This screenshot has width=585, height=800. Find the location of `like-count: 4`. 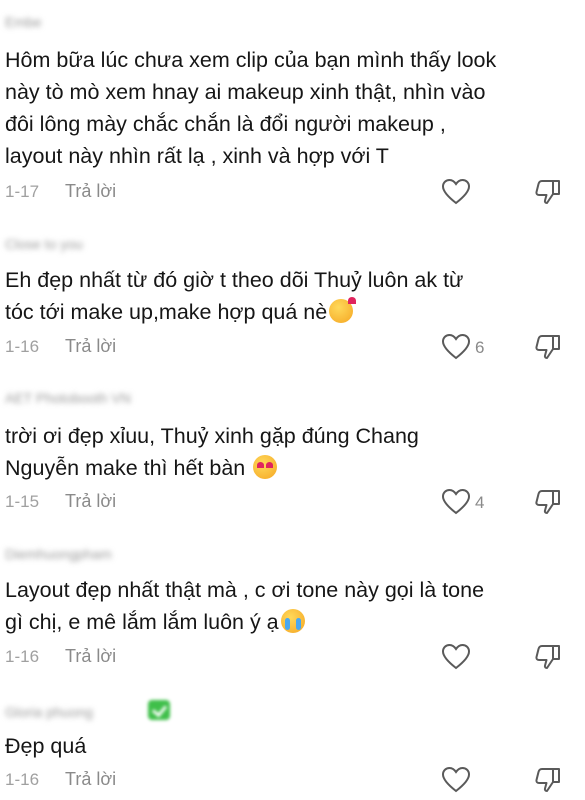

like-count: 4 is located at coordinates (480, 502).